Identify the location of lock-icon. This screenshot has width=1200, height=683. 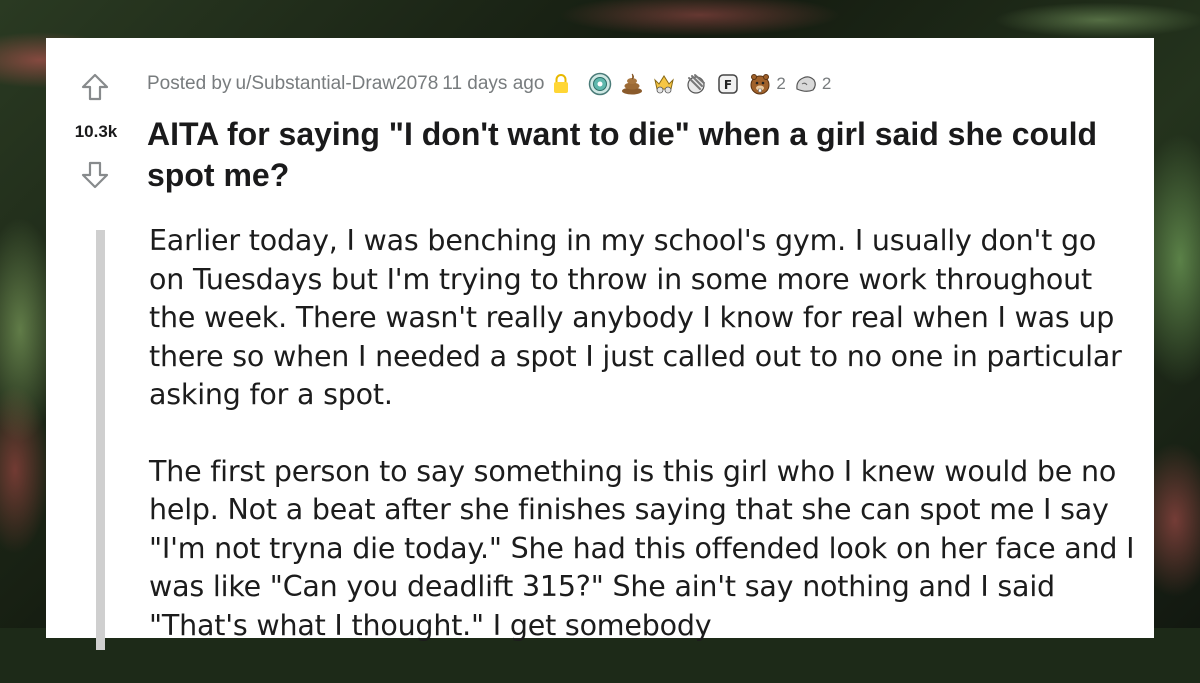
(561, 83).